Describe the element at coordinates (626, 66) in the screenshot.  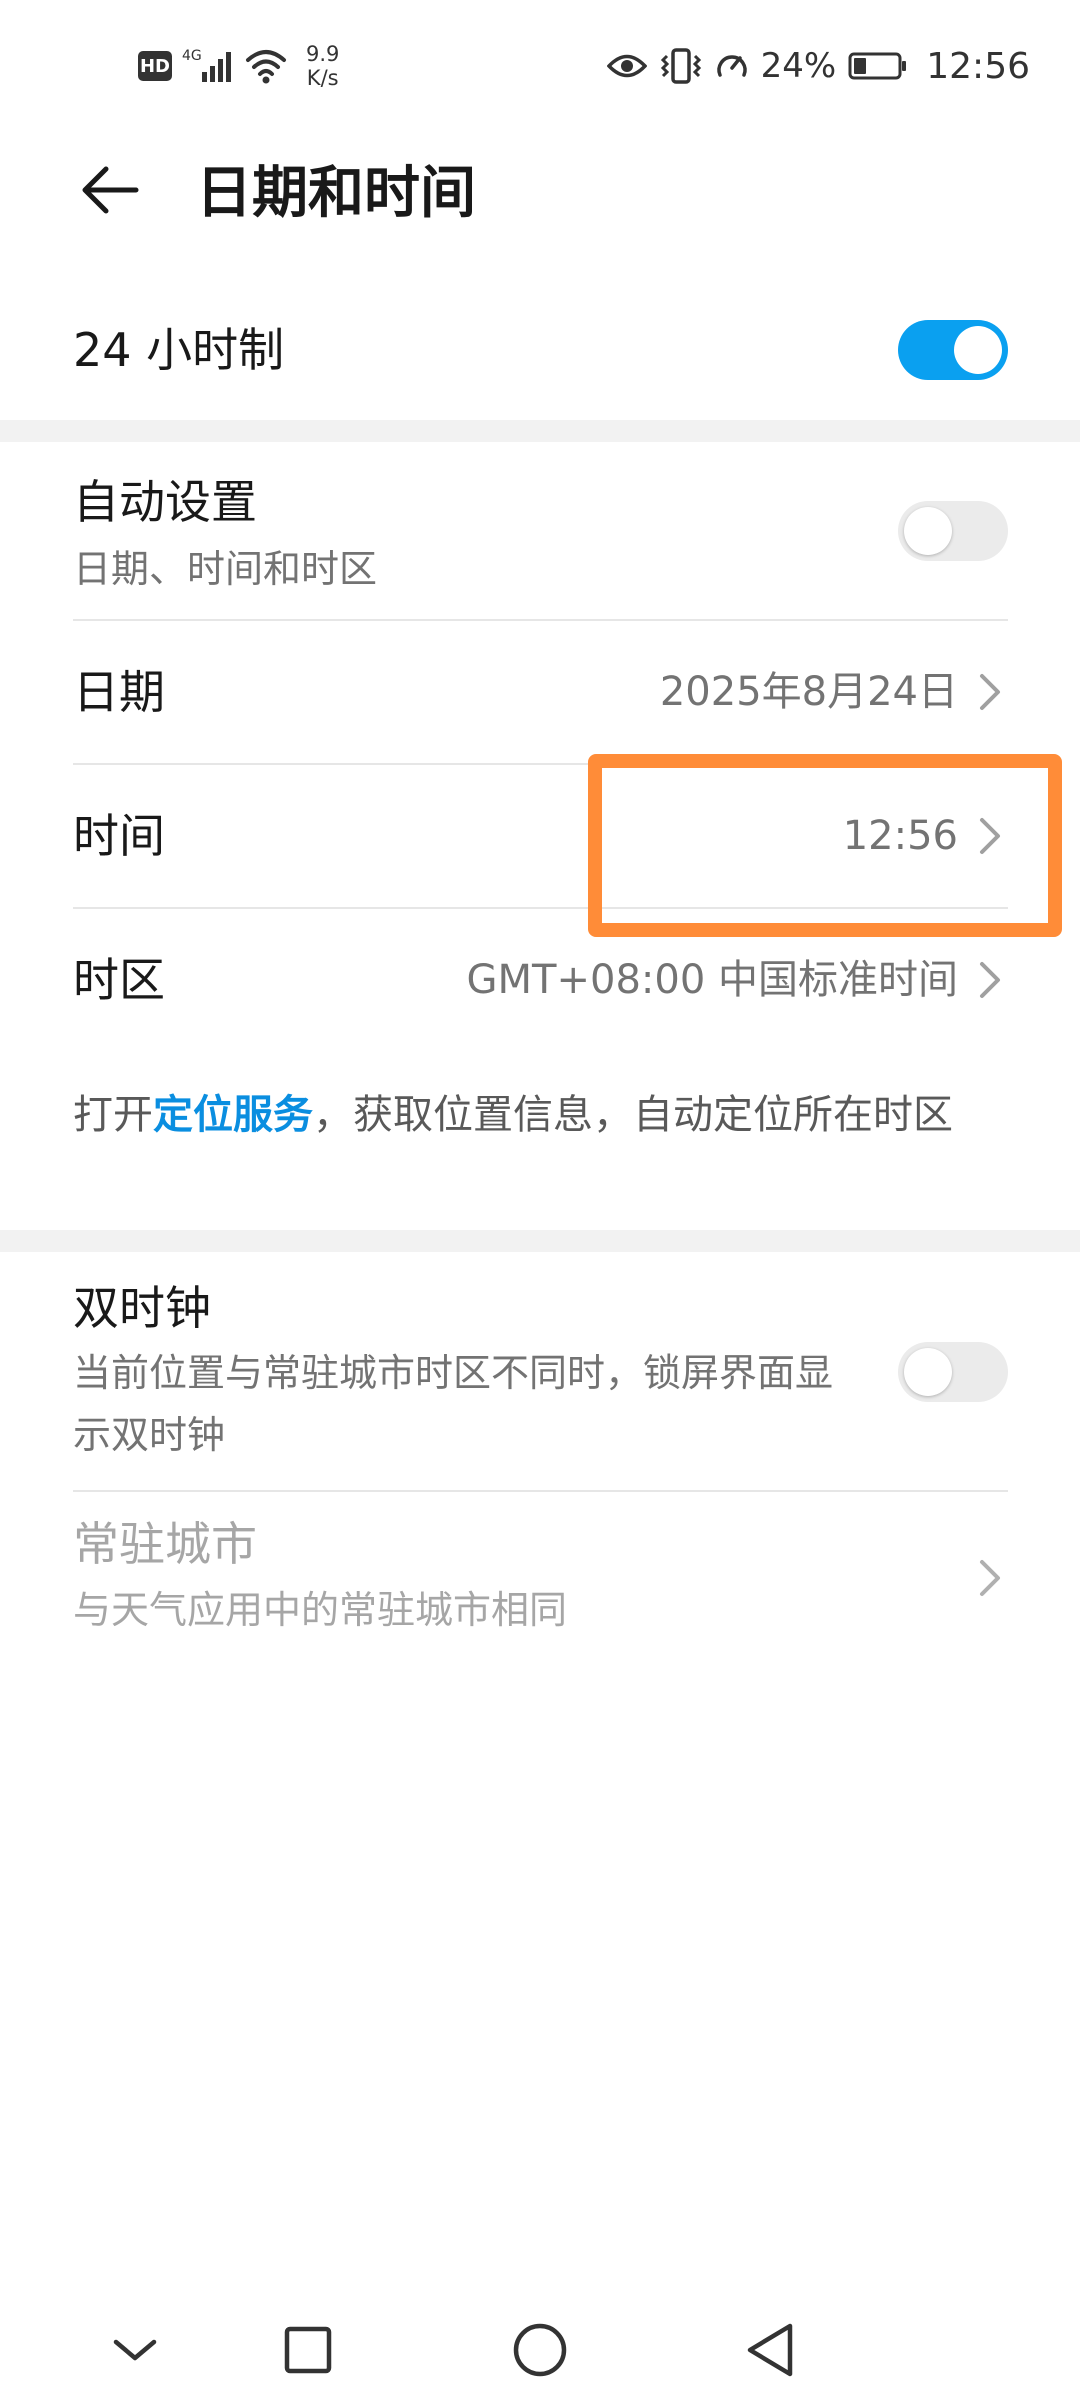
I see `eye-icon` at that location.